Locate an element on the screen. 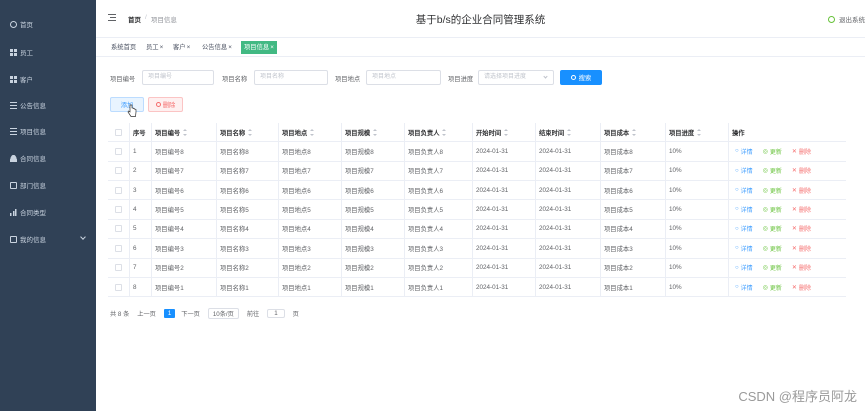 The image size is (865, 411). project-progress-select: 请选择项目进度 is located at coordinates (516, 77).